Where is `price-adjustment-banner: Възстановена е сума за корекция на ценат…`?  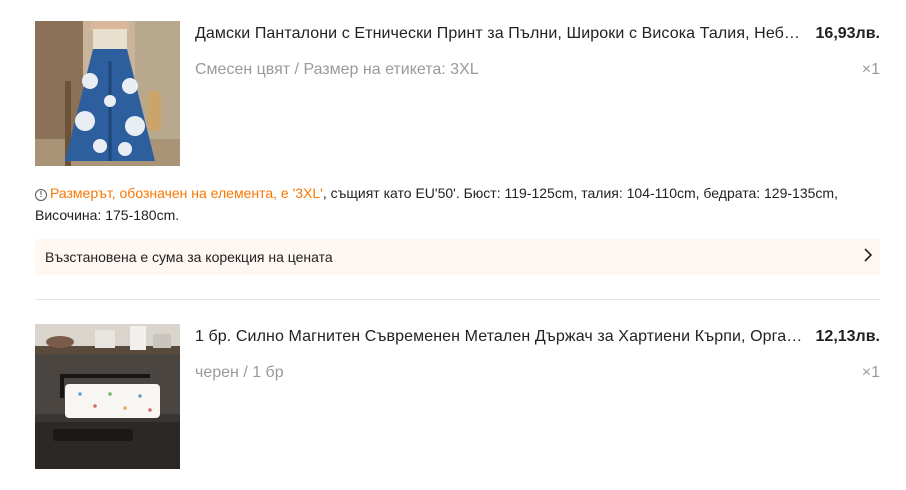 price-adjustment-banner: Възстановена е сума за корекция на ценат… is located at coordinates (457, 257).